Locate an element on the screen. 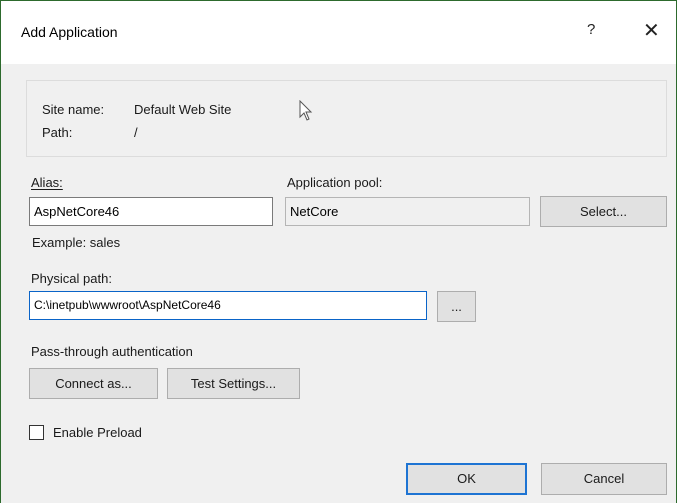  site-info-panel is located at coordinates (346, 118).